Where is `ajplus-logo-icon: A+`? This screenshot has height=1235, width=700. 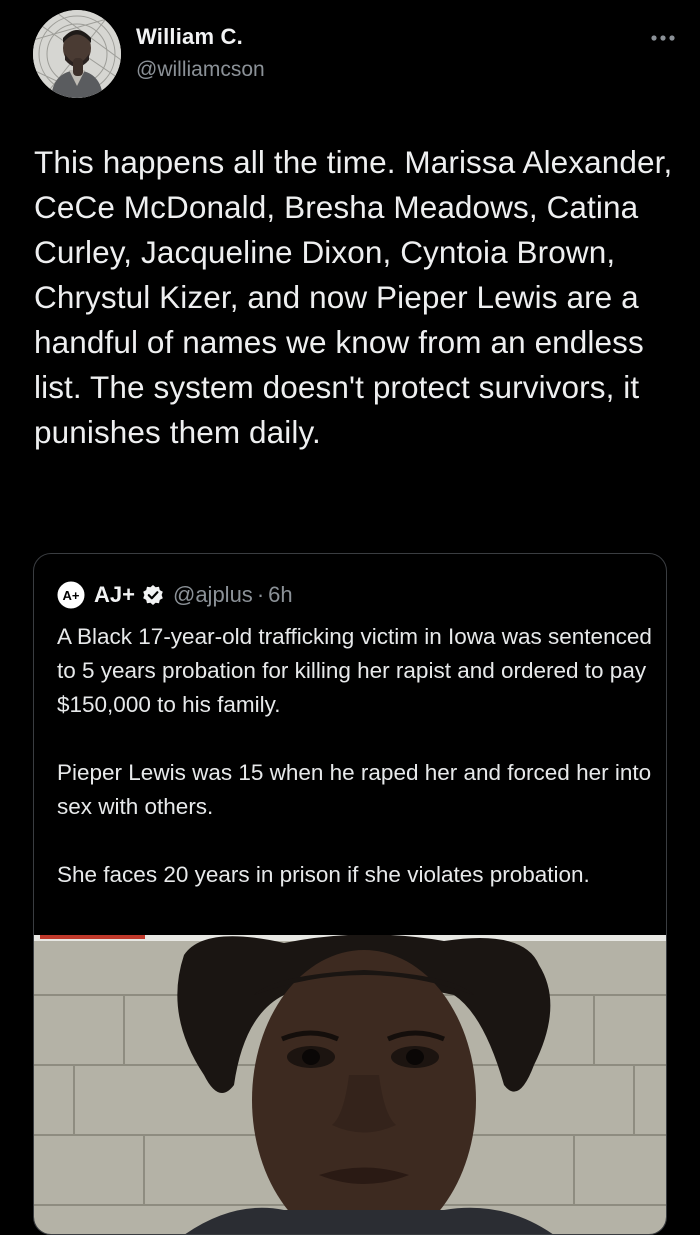
ajplus-logo-icon: A+ is located at coordinates (71, 595).